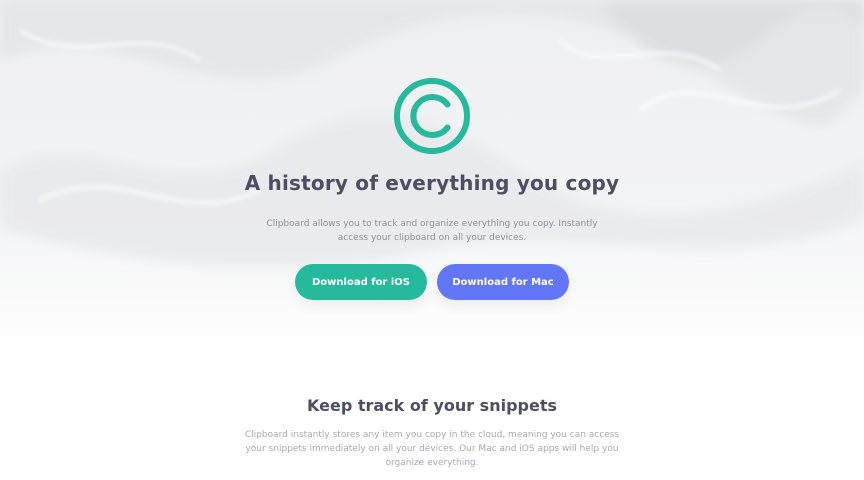 The image size is (864, 480). What do you see at coordinates (432, 405) in the screenshot?
I see `snippets-section-title: Keep track of your snippets` at bounding box center [432, 405].